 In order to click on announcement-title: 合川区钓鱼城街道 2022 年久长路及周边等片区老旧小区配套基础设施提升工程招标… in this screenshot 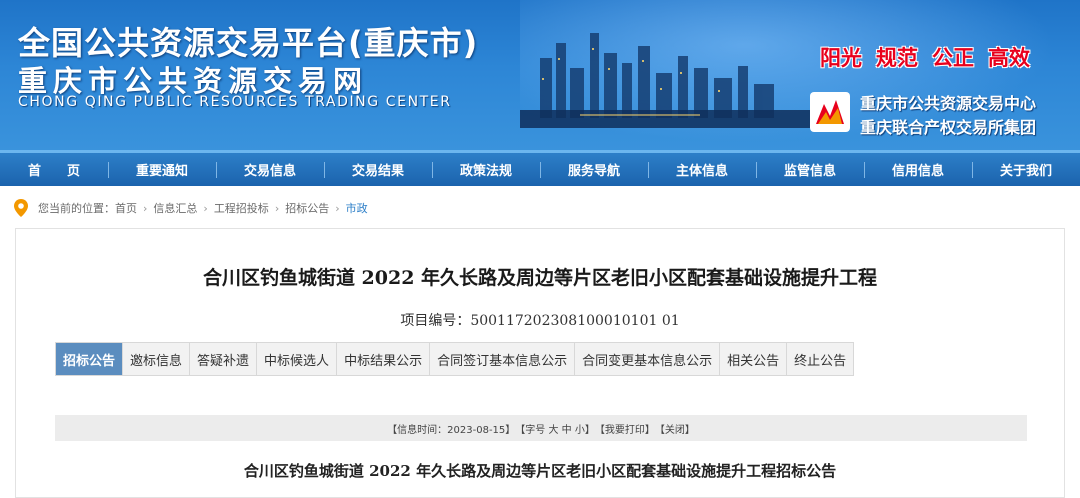, I will do `click(540, 471)`.